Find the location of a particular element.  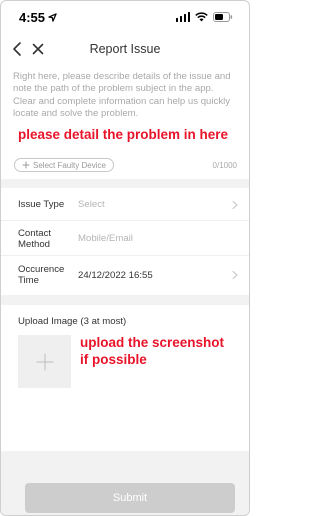

status-icons is located at coordinates (204, 17).